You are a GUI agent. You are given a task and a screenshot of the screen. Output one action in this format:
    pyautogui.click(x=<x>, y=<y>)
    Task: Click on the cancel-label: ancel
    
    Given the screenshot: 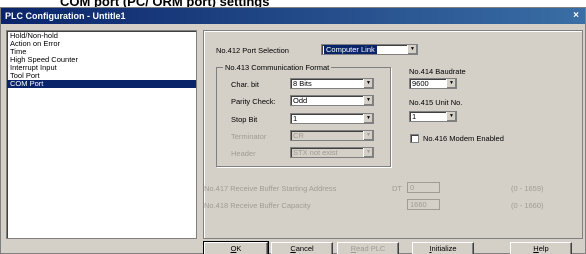 What is the action you would take?
    pyautogui.click(x=304, y=248)
    